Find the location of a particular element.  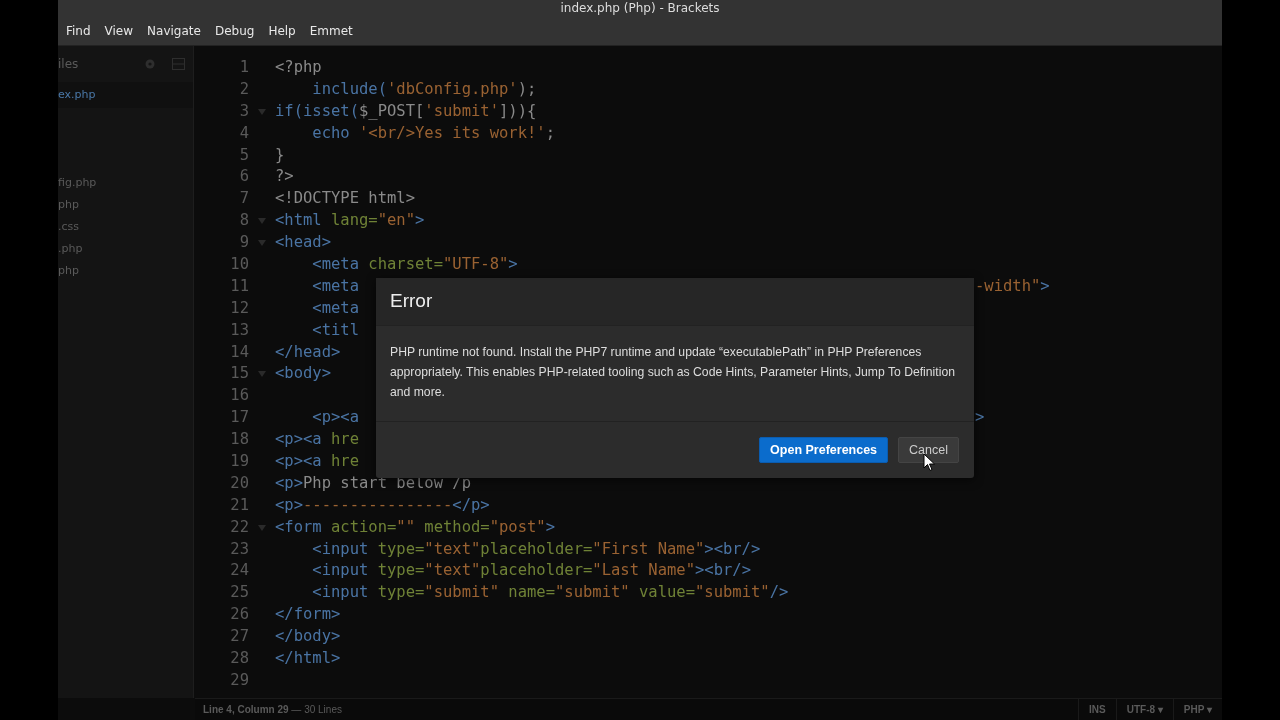

line-number: 4 is located at coordinates (243, 133).